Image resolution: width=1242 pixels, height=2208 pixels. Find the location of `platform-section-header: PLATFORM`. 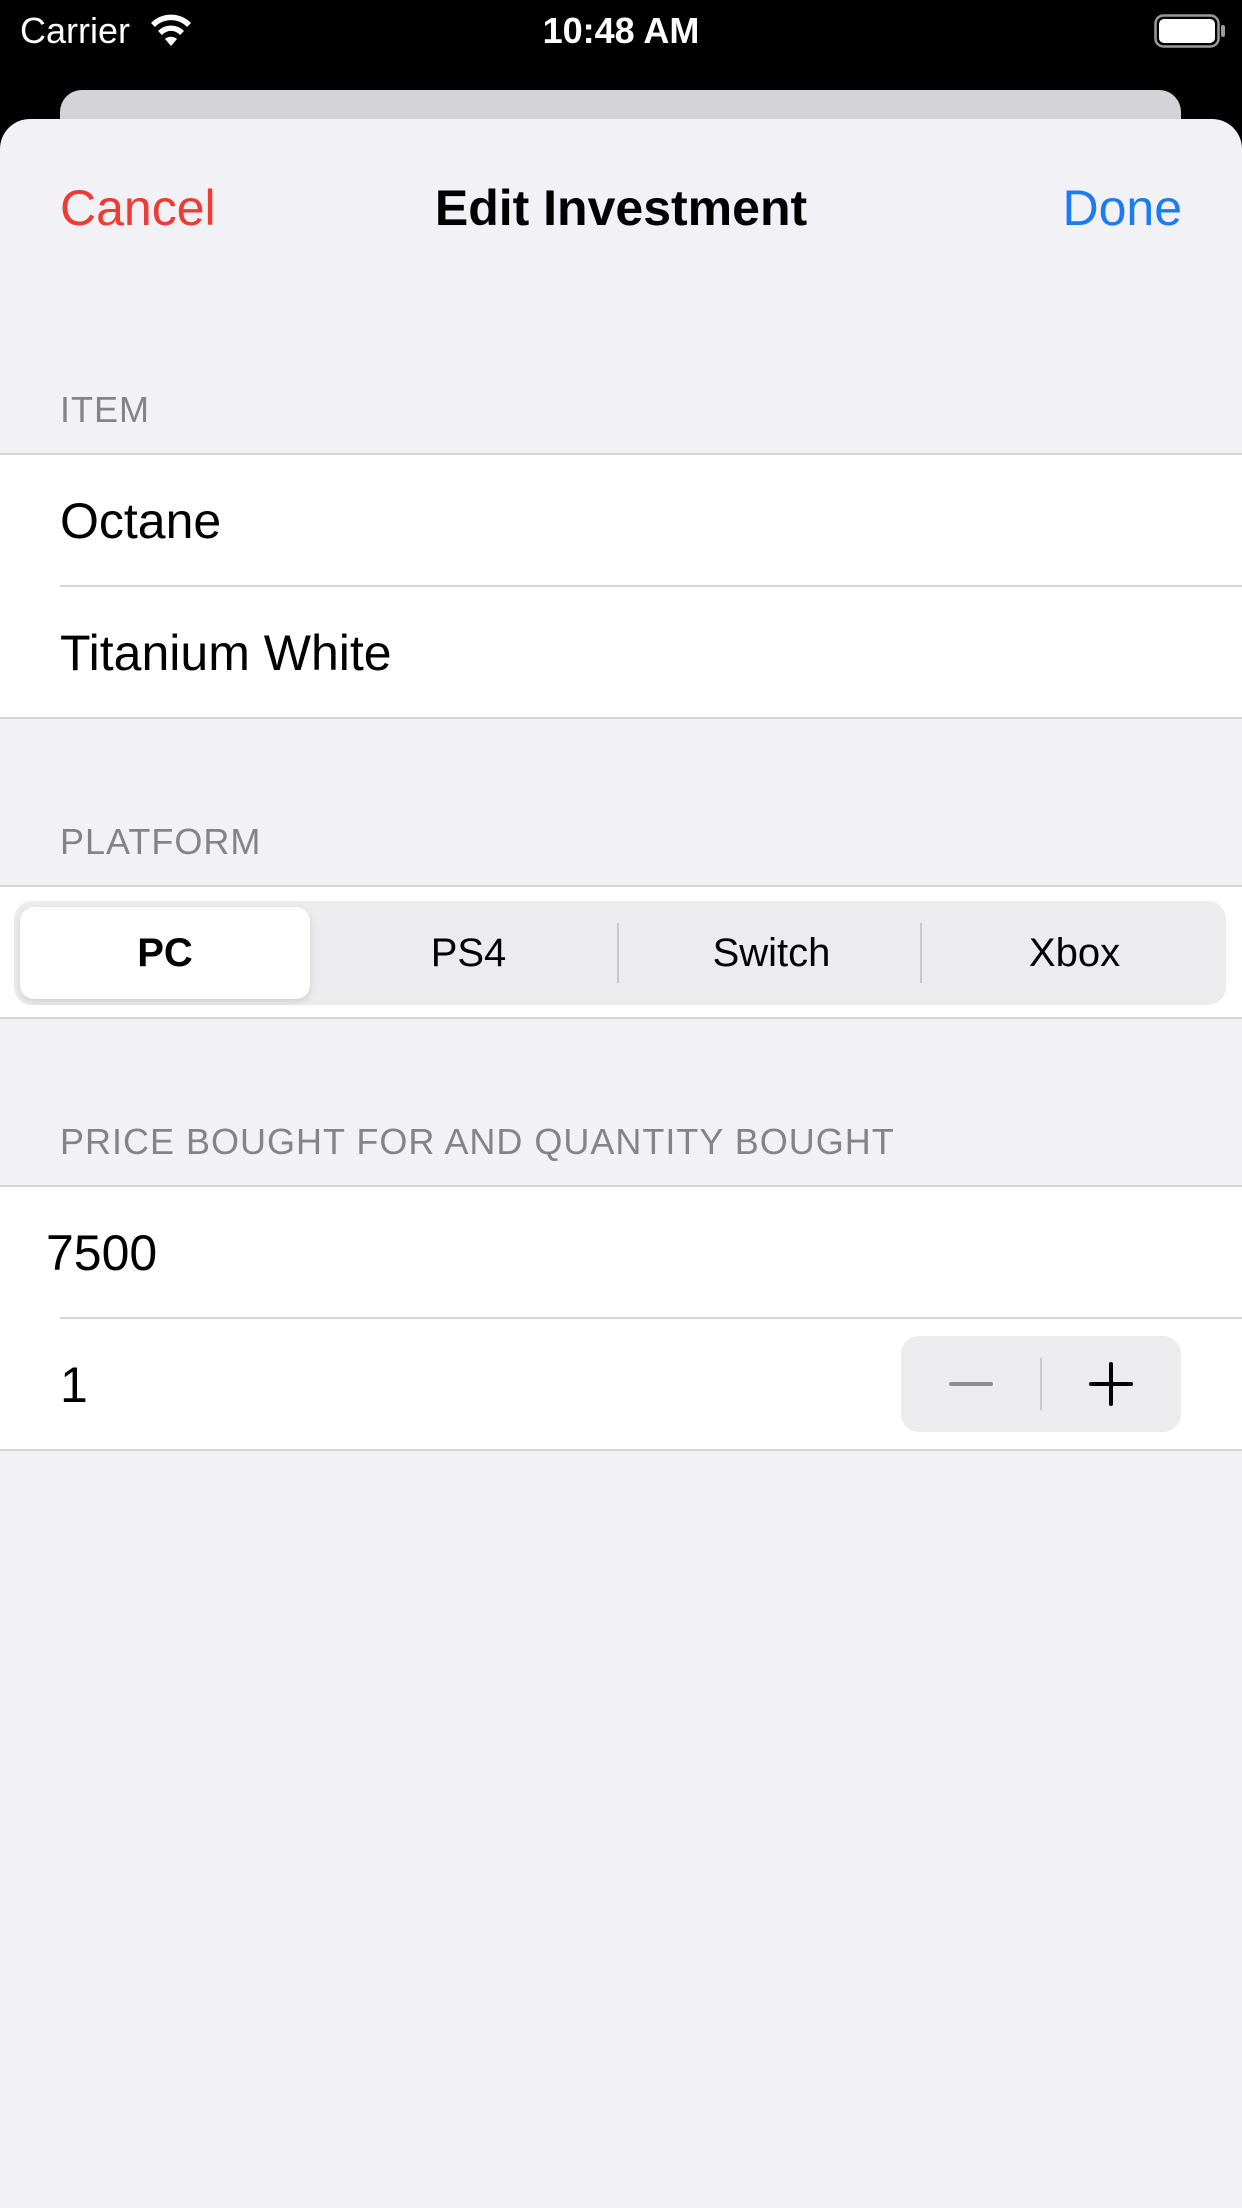

platform-section-header: PLATFORM is located at coordinates (161, 841).